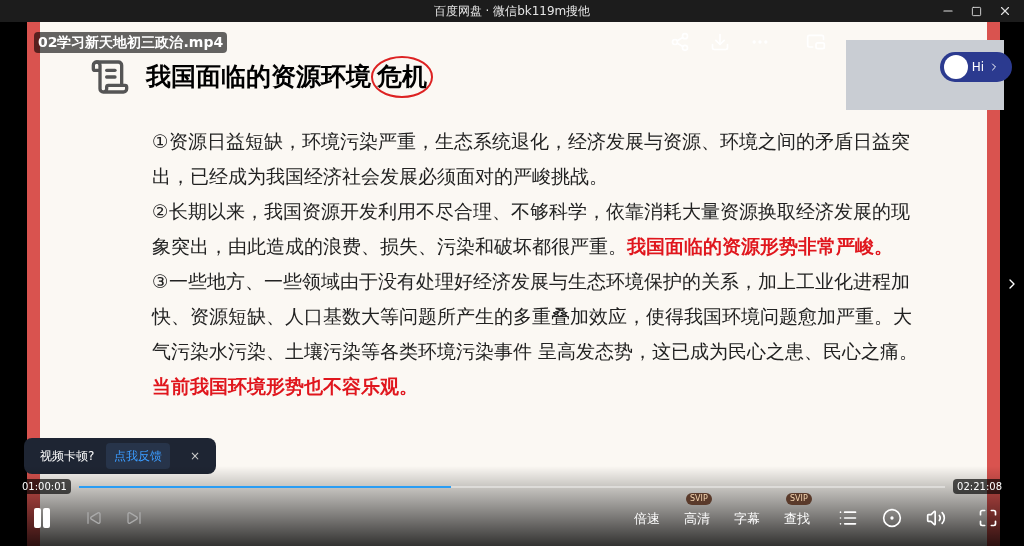  I want to click on slide-paragraph: ①资源日益短缺，环境污染严重，生态系统退化，经济发展与资源、环境之间的矛盾日益突出，已经成为我国经济社会发展必须面对的严峻挑战。, so click(531, 159).